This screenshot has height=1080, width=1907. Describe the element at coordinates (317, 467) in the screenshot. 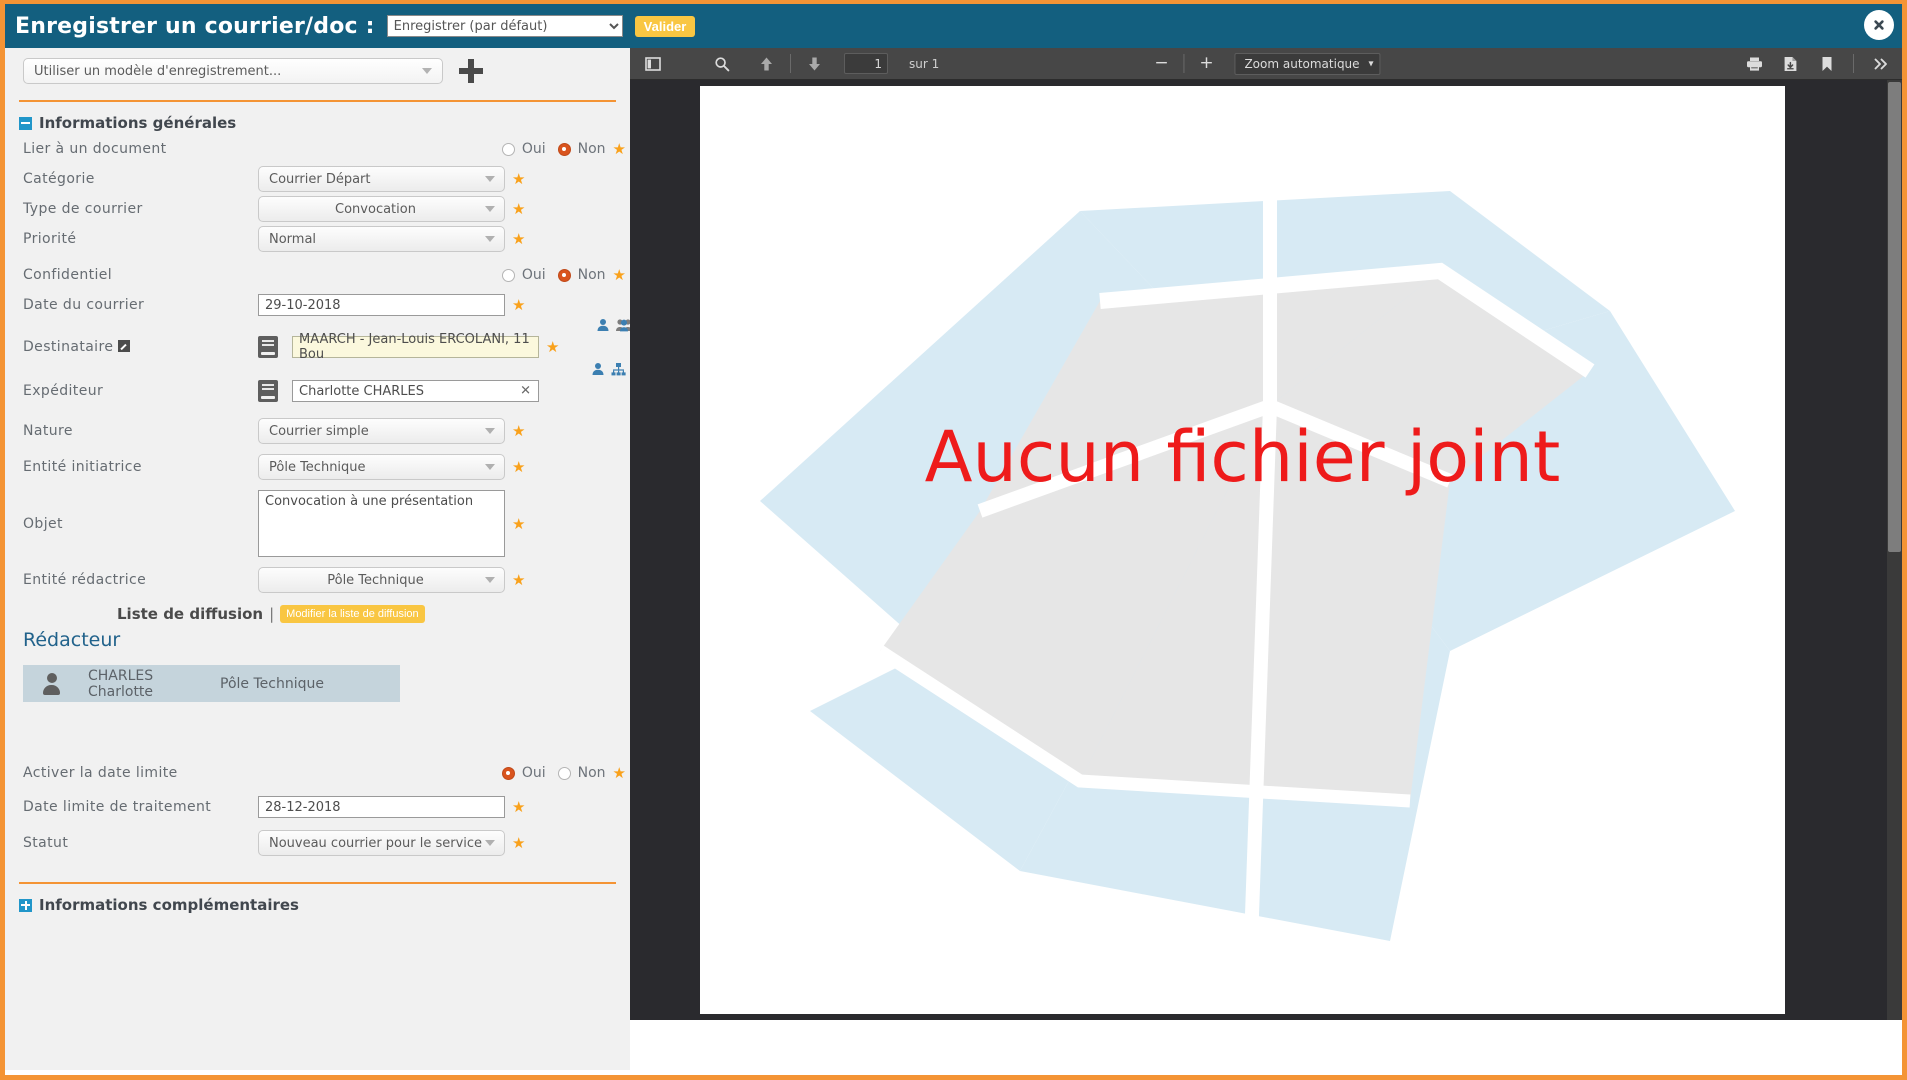

I see `initiating-entity-value: Pôle Technique` at that location.